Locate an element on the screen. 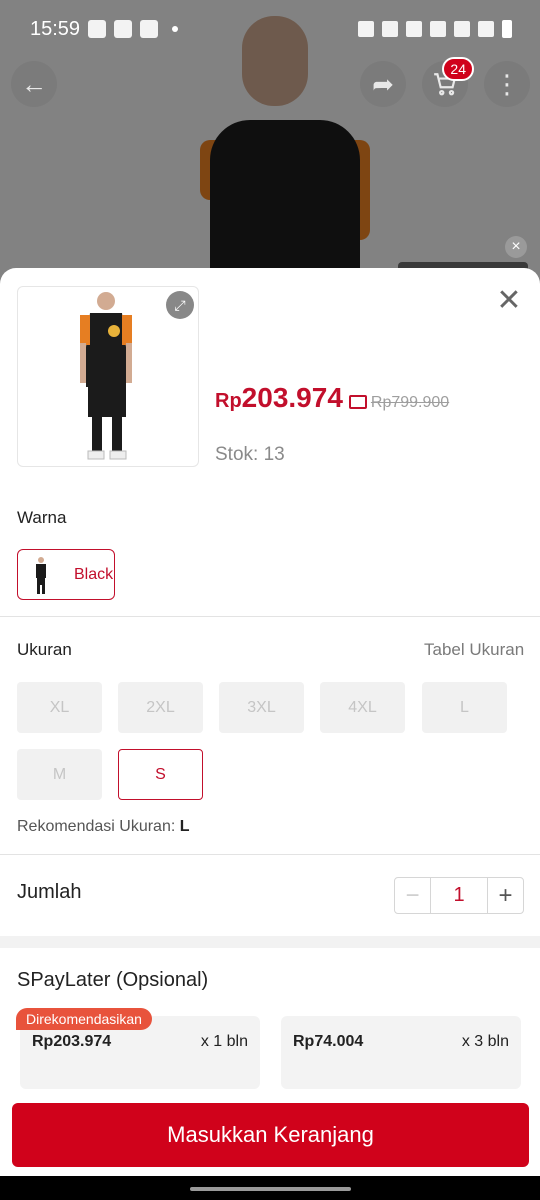  original-price: Rp799.900 is located at coordinates (410, 402).